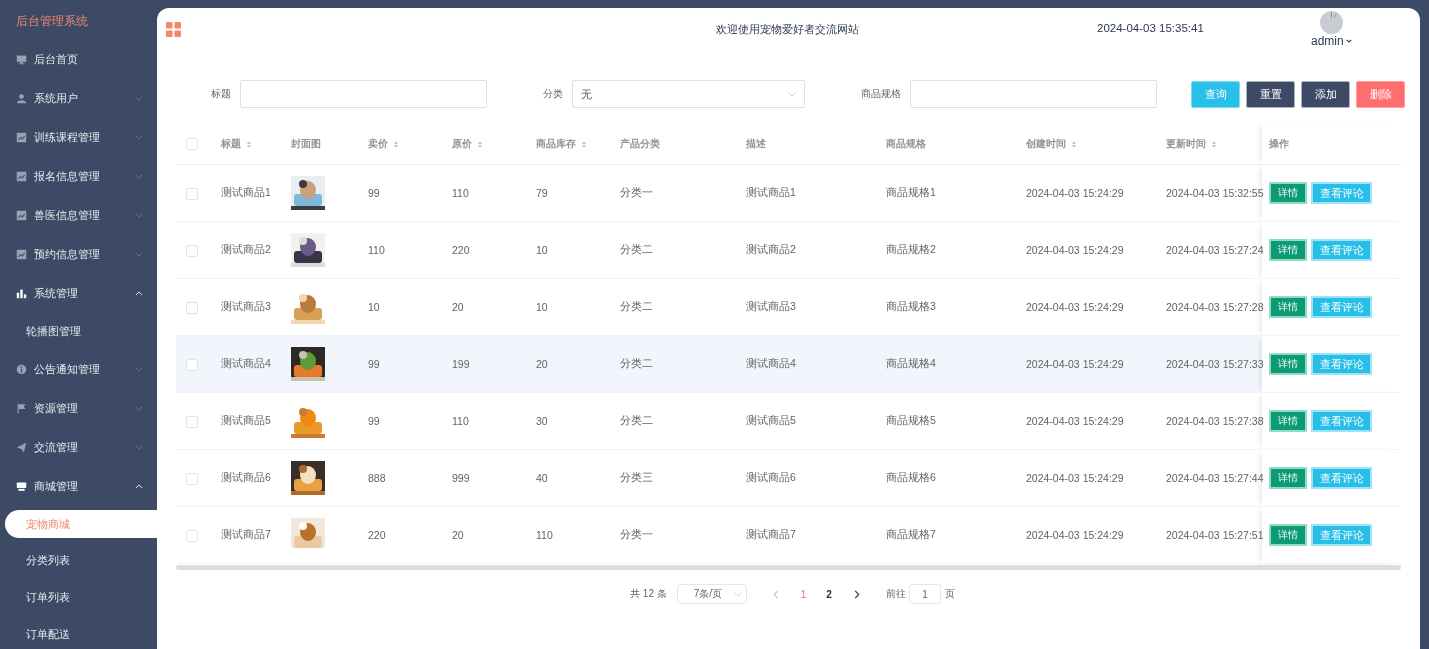 The width and height of the screenshot is (1429, 649). What do you see at coordinates (788, 567) in the screenshot?
I see `horizontal-scrollbar` at bounding box center [788, 567].